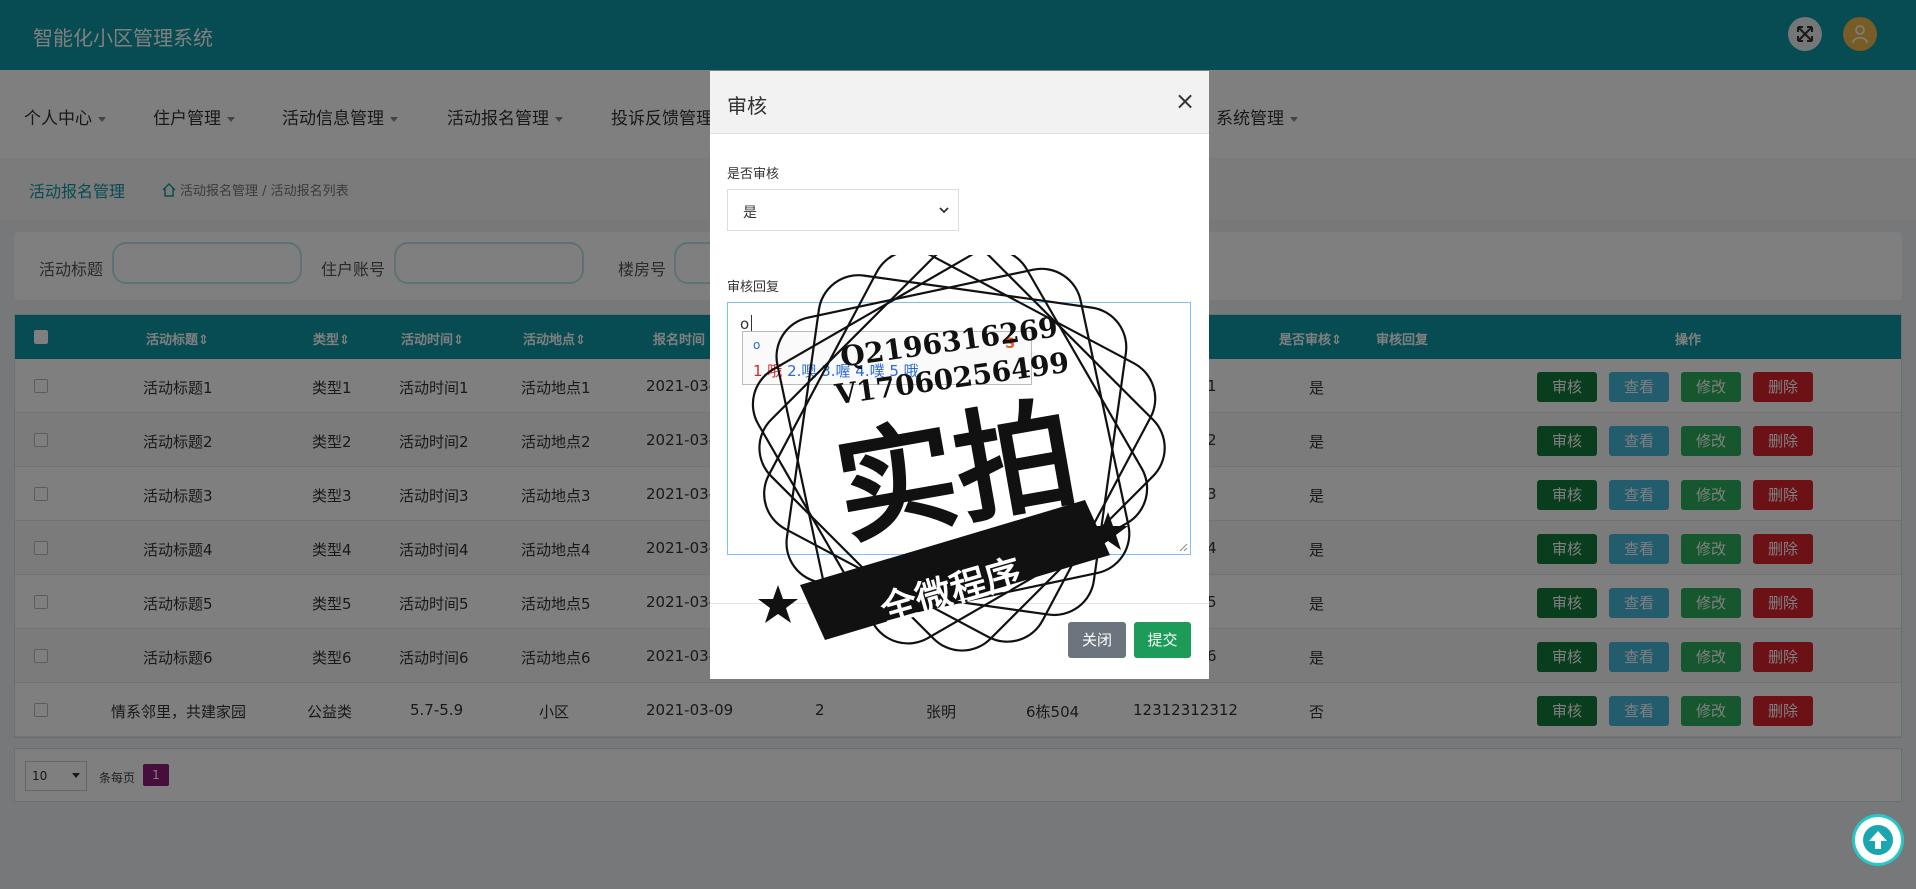 Image resolution: width=1916 pixels, height=889 pixels. Describe the element at coordinates (944, 210) in the screenshot. I see `chevron-down-icon` at that location.